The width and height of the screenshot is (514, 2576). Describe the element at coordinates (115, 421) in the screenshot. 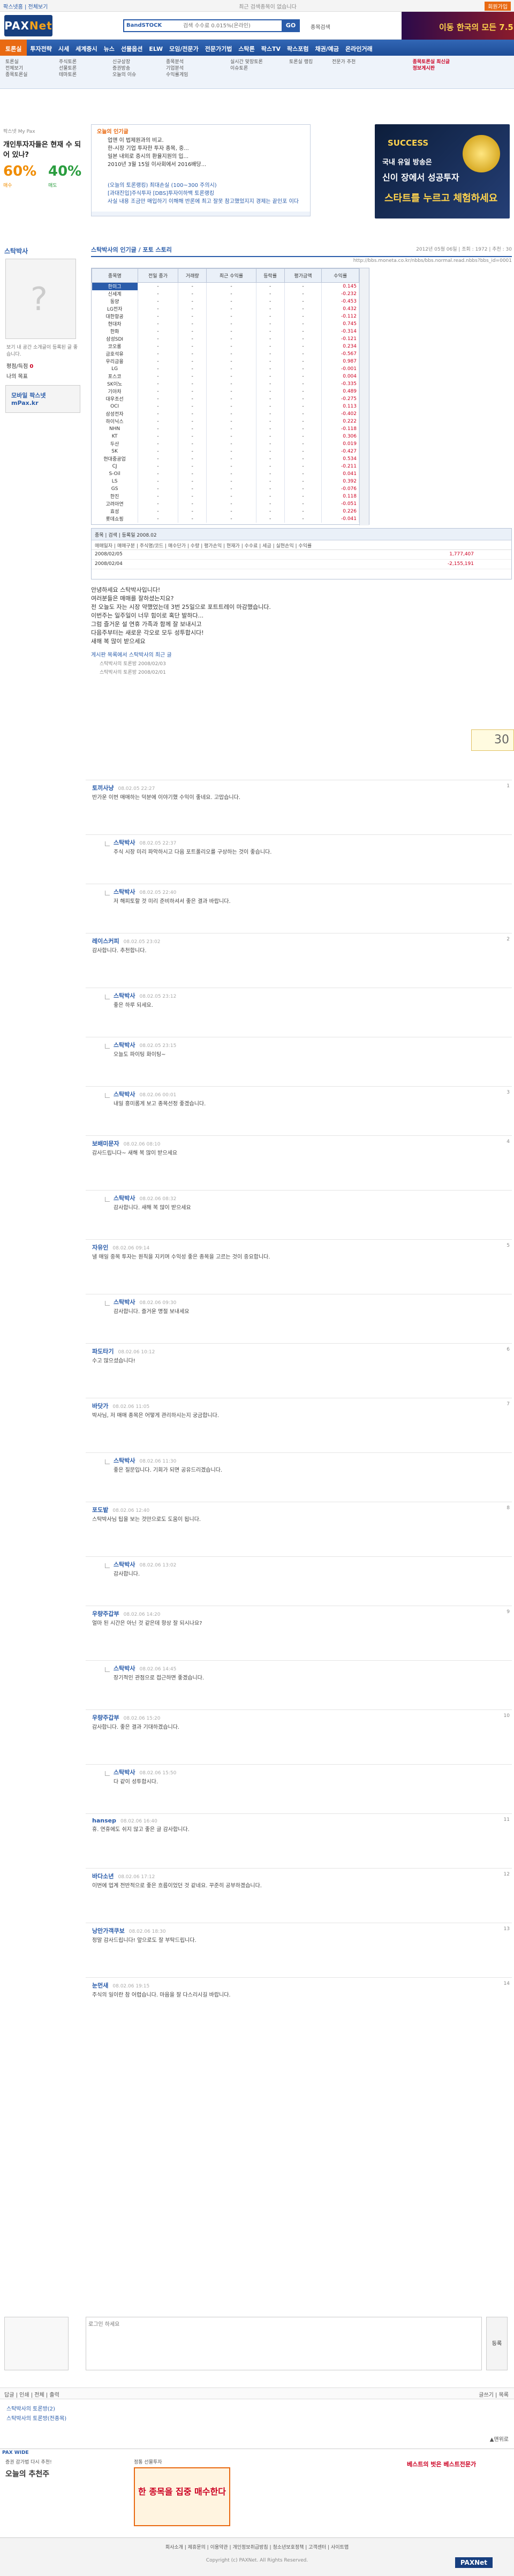

I see `stock-name-cell: 하이닉스` at that location.